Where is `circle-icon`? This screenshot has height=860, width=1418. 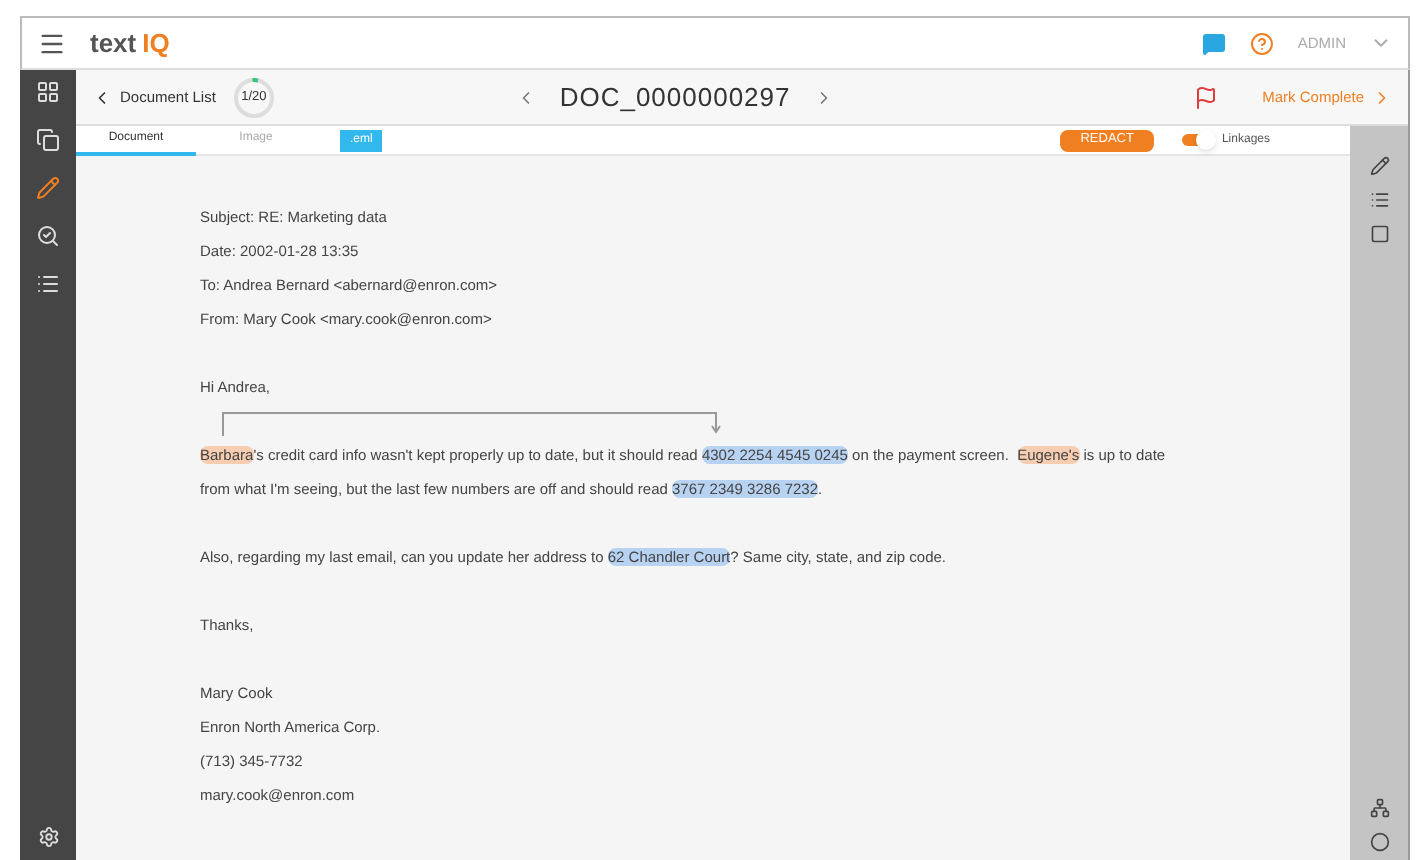 circle-icon is located at coordinates (1379, 842).